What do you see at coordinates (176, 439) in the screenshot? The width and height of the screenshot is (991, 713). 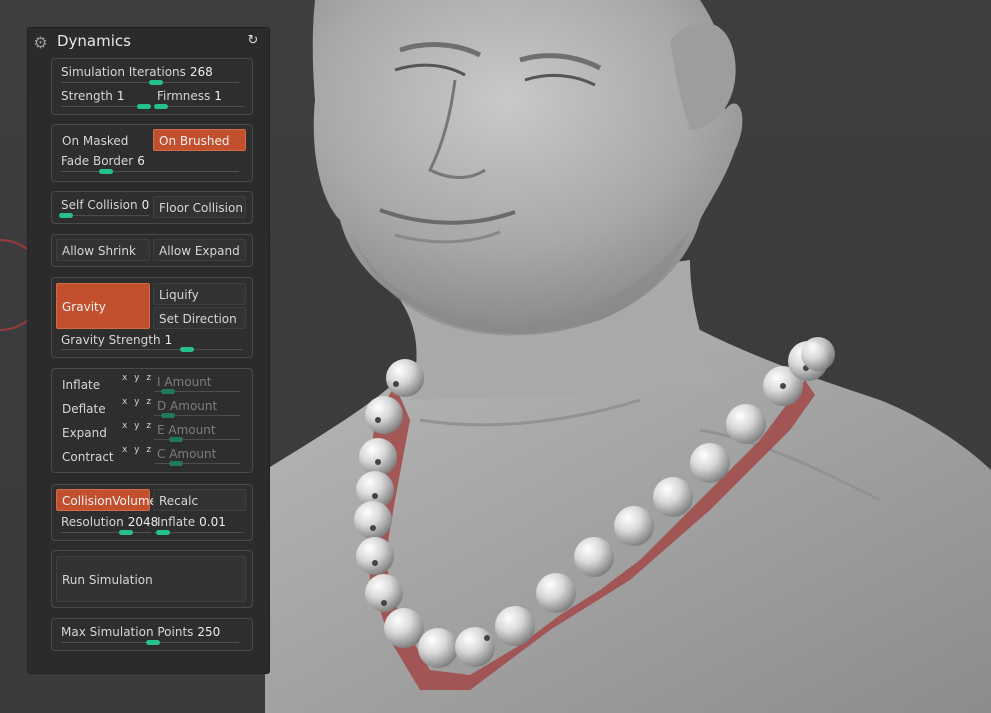 I see `e-amount-thumb` at bounding box center [176, 439].